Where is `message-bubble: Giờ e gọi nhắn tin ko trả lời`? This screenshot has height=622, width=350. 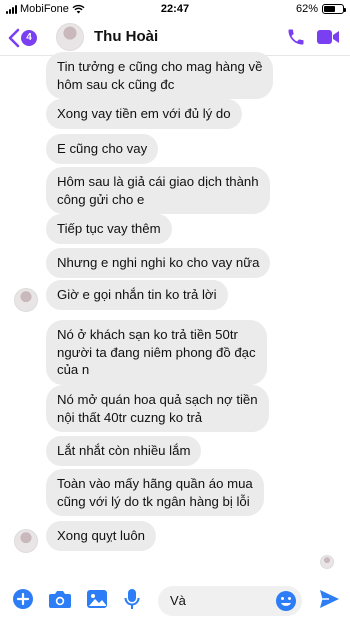 message-bubble: Giờ e gọi nhắn tin ko trả lời is located at coordinates (137, 295).